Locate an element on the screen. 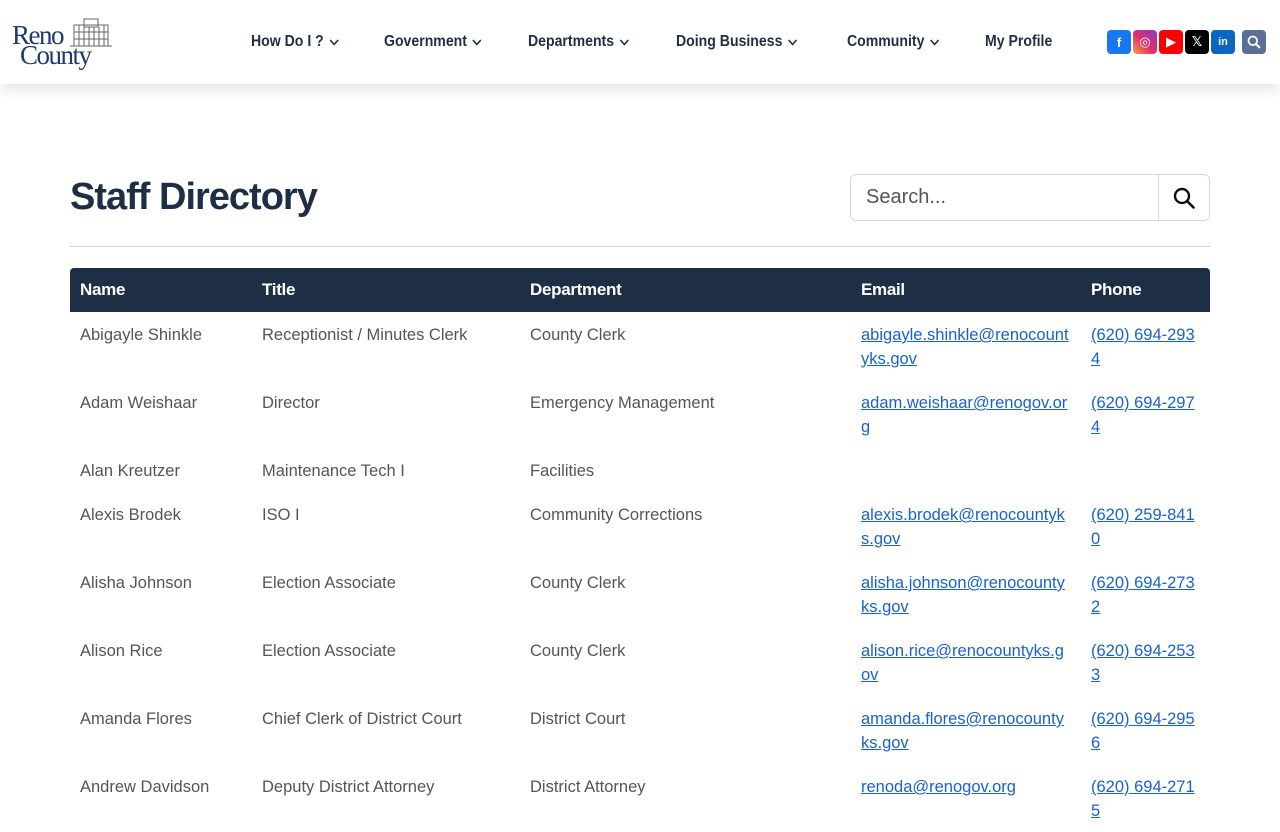 This screenshot has width=1280, height=832. email-link: abigayle.shinkle@renocountyks.gov is located at coordinates (965, 347).